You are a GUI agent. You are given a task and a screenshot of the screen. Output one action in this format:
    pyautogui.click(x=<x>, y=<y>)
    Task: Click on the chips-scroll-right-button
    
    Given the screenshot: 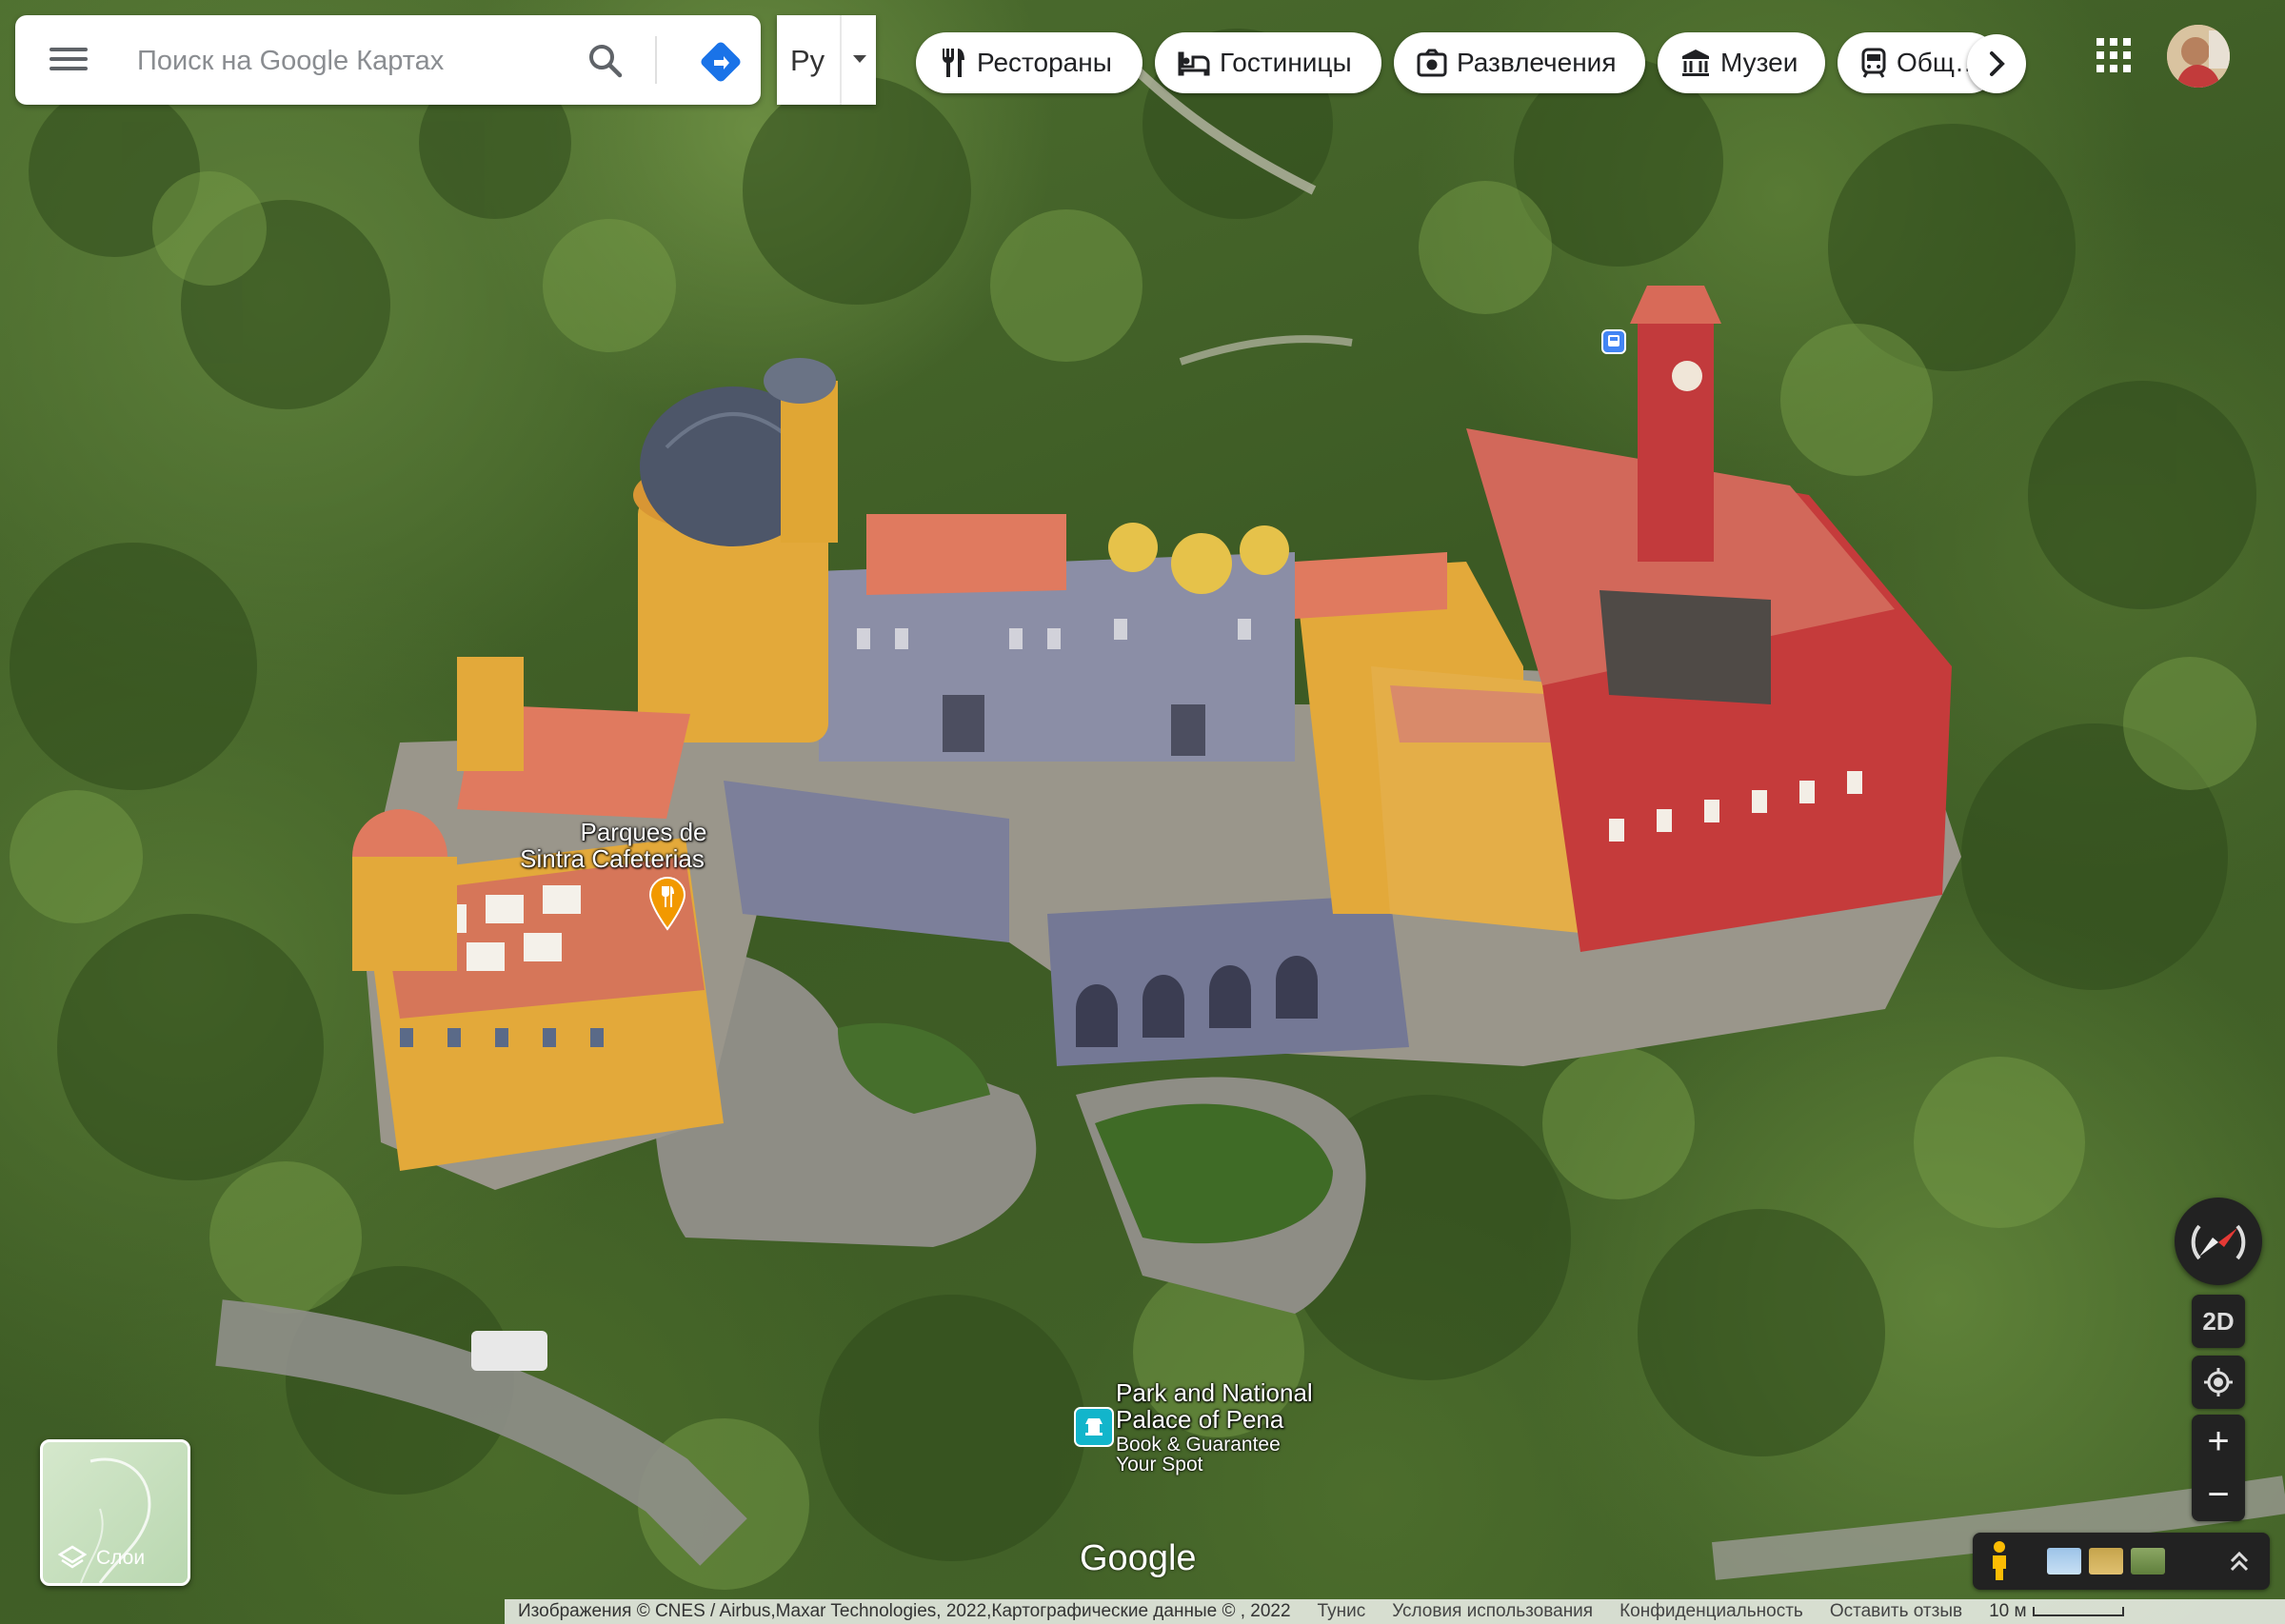 What is the action you would take?
    pyautogui.click(x=1996, y=63)
    